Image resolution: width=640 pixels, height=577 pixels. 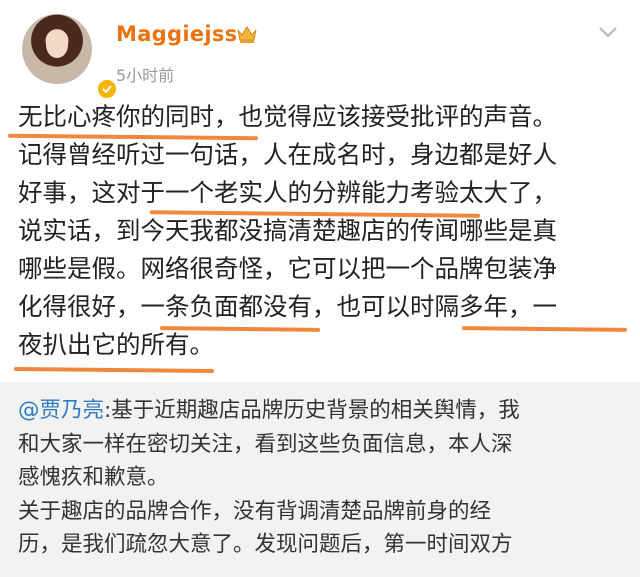 What do you see at coordinates (312, 410) in the screenshot?
I see `repost-text: :基于近期趣店品牌历史背景的相关舆情，我` at bounding box center [312, 410].